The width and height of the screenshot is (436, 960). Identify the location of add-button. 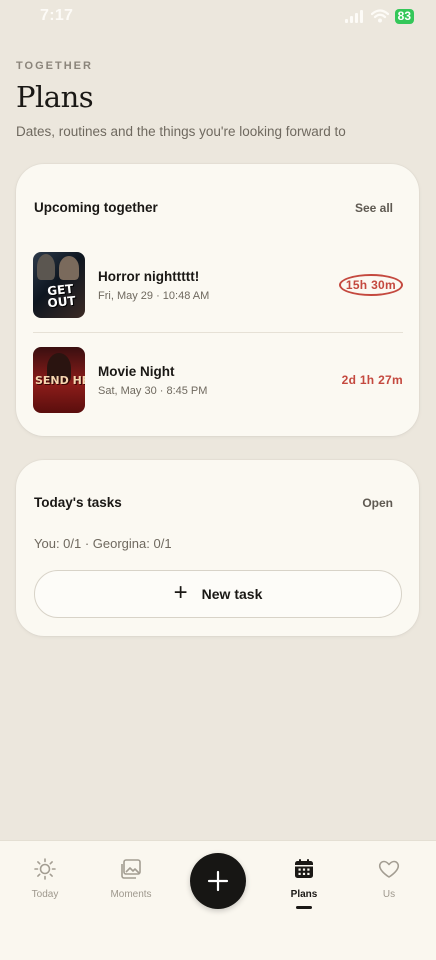
(218, 881).